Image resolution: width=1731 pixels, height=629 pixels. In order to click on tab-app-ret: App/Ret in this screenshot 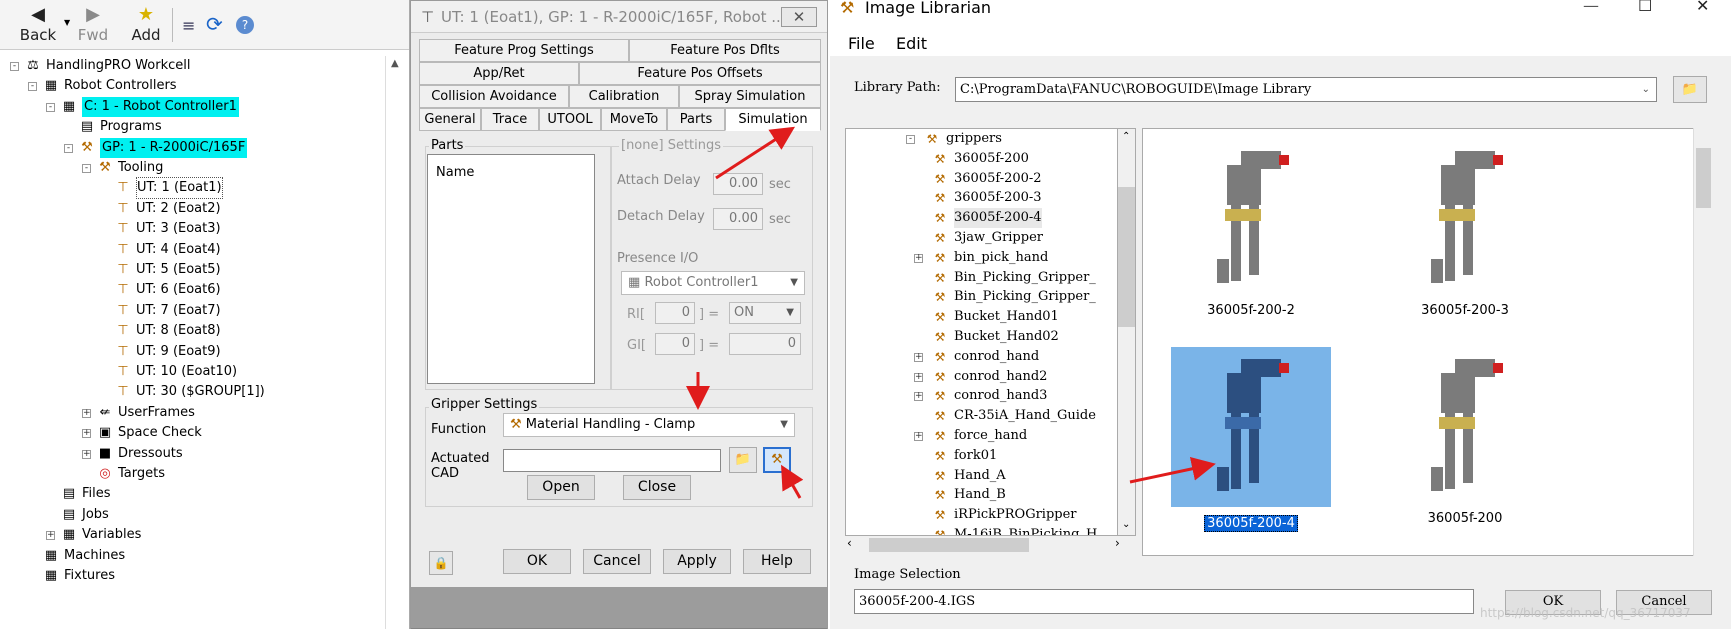, I will do `click(499, 73)`.